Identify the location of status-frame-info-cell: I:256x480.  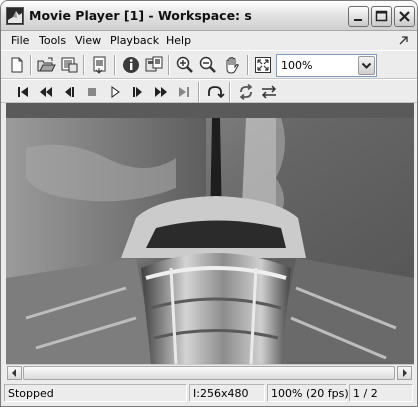
(227, 393).